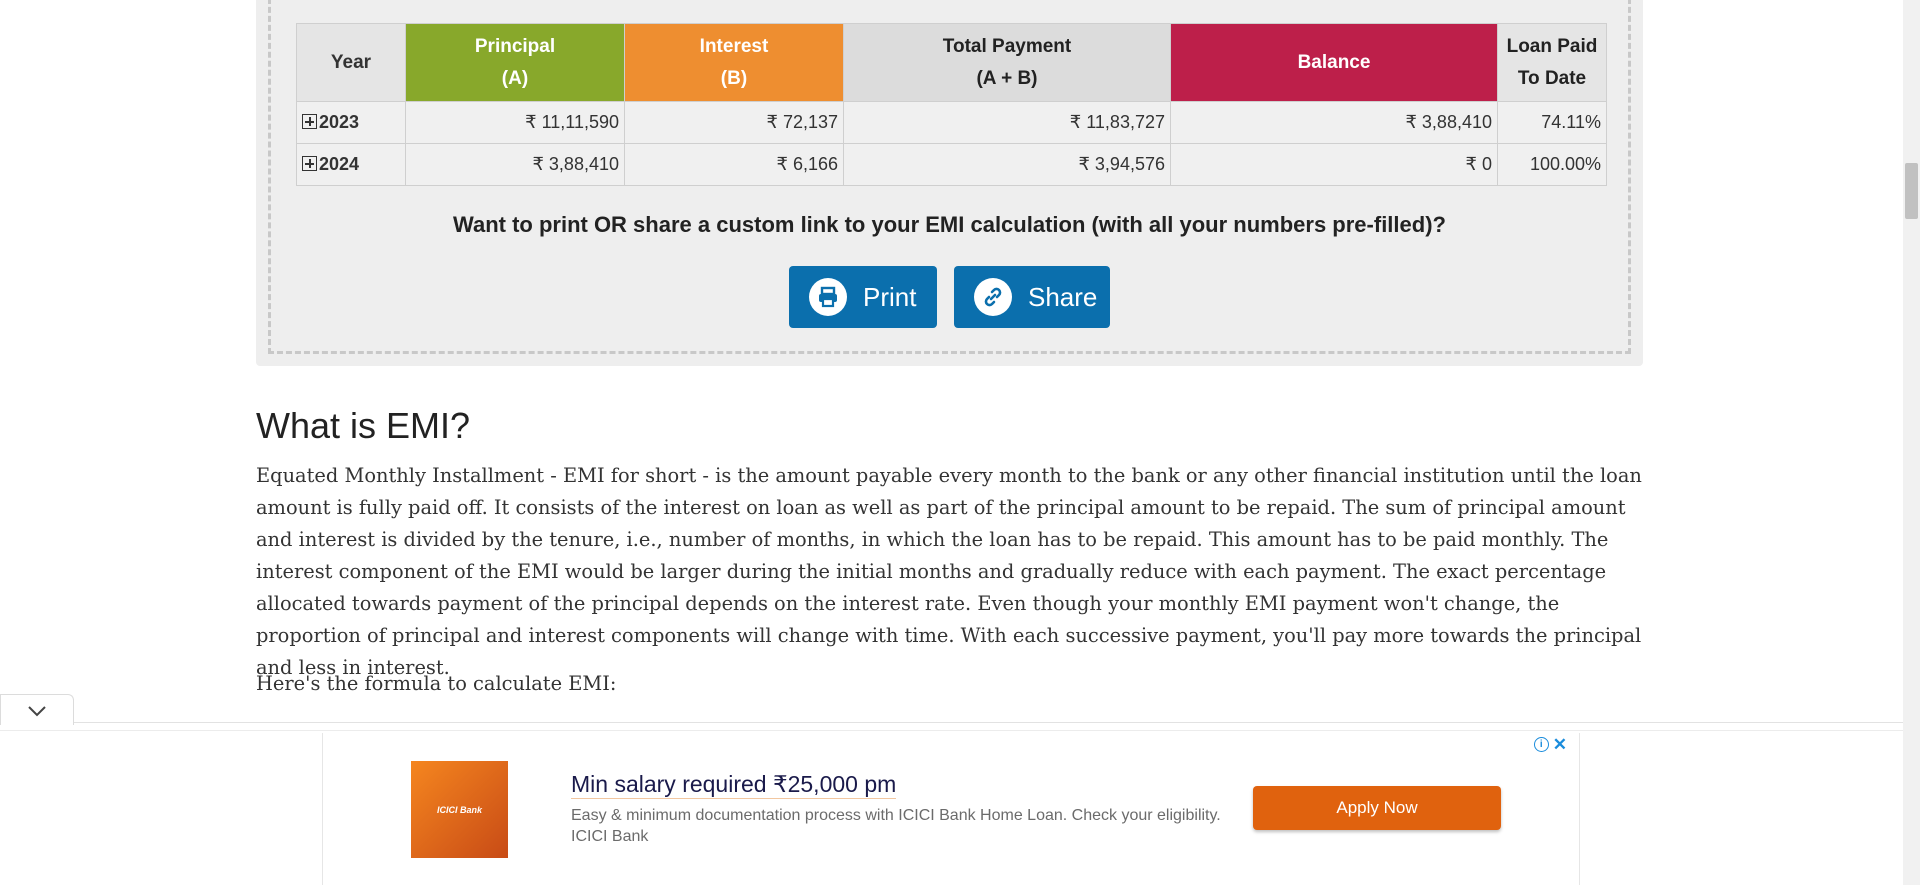  I want to click on total-payment-cell: ₹ 11,83,727, so click(1007, 122).